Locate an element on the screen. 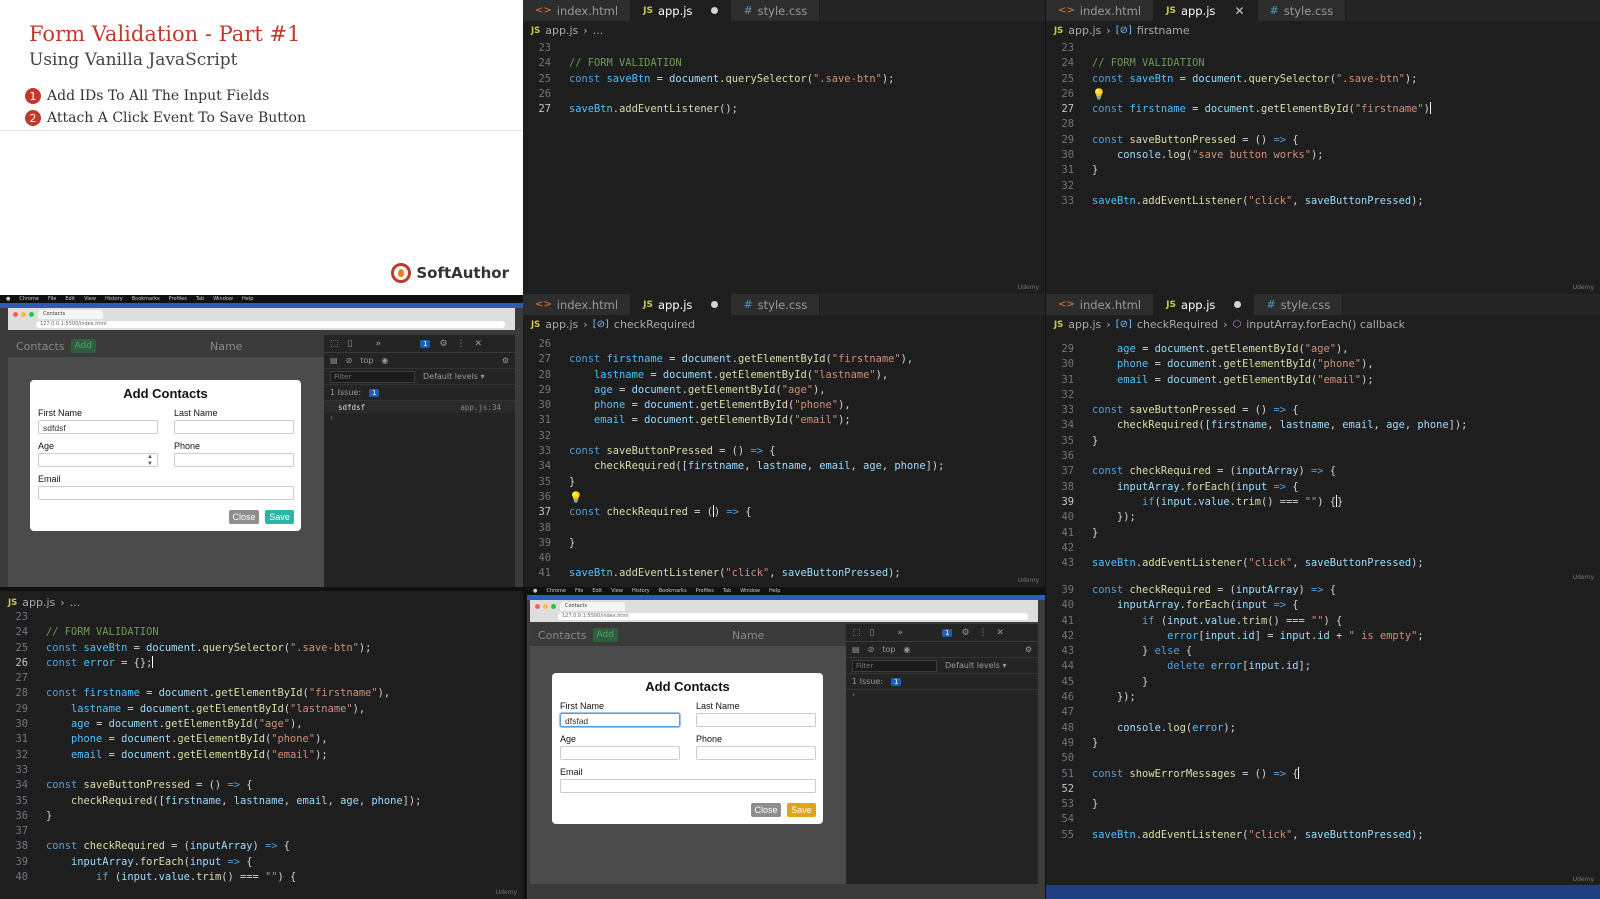 The width and height of the screenshot is (1600, 899). first-name-input: sdfdsf is located at coordinates (98, 427).